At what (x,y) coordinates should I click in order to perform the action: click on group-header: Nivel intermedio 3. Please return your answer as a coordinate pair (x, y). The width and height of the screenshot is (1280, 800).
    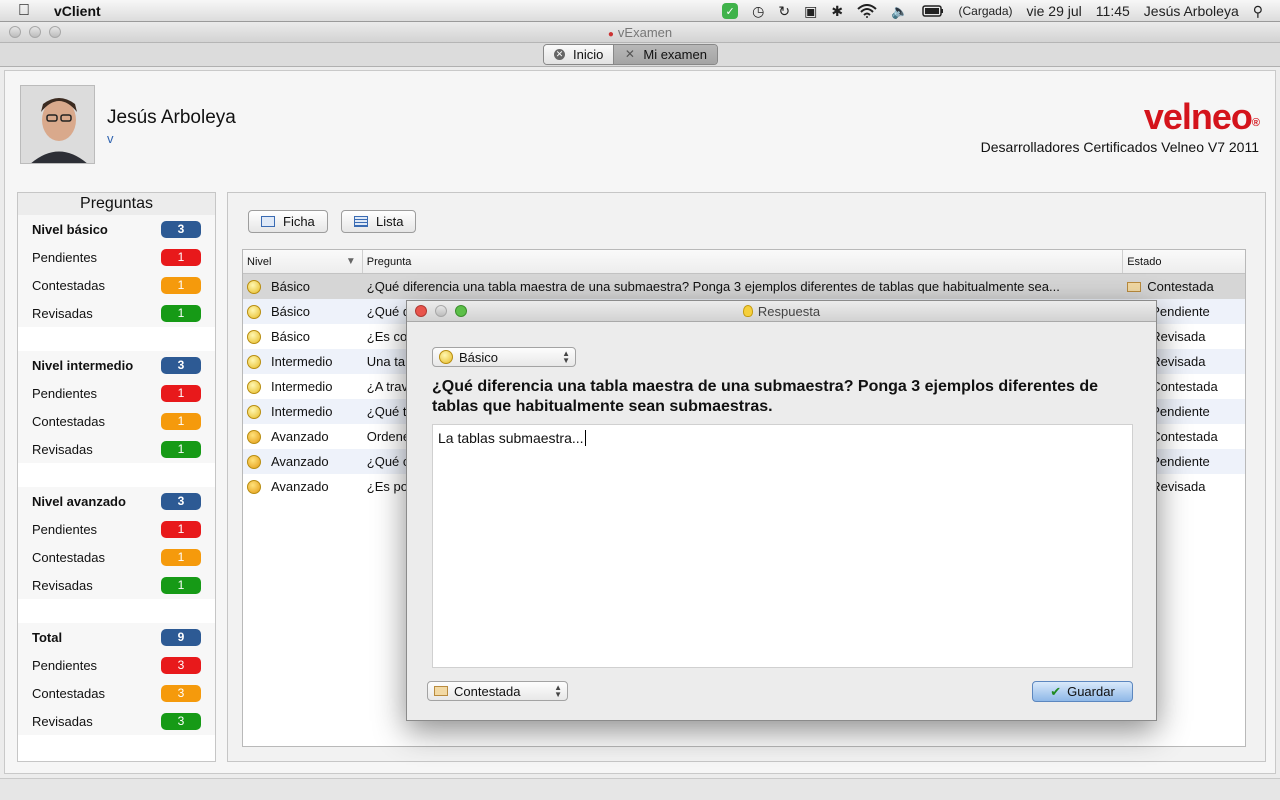
    Looking at the image, I should click on (116, 365).